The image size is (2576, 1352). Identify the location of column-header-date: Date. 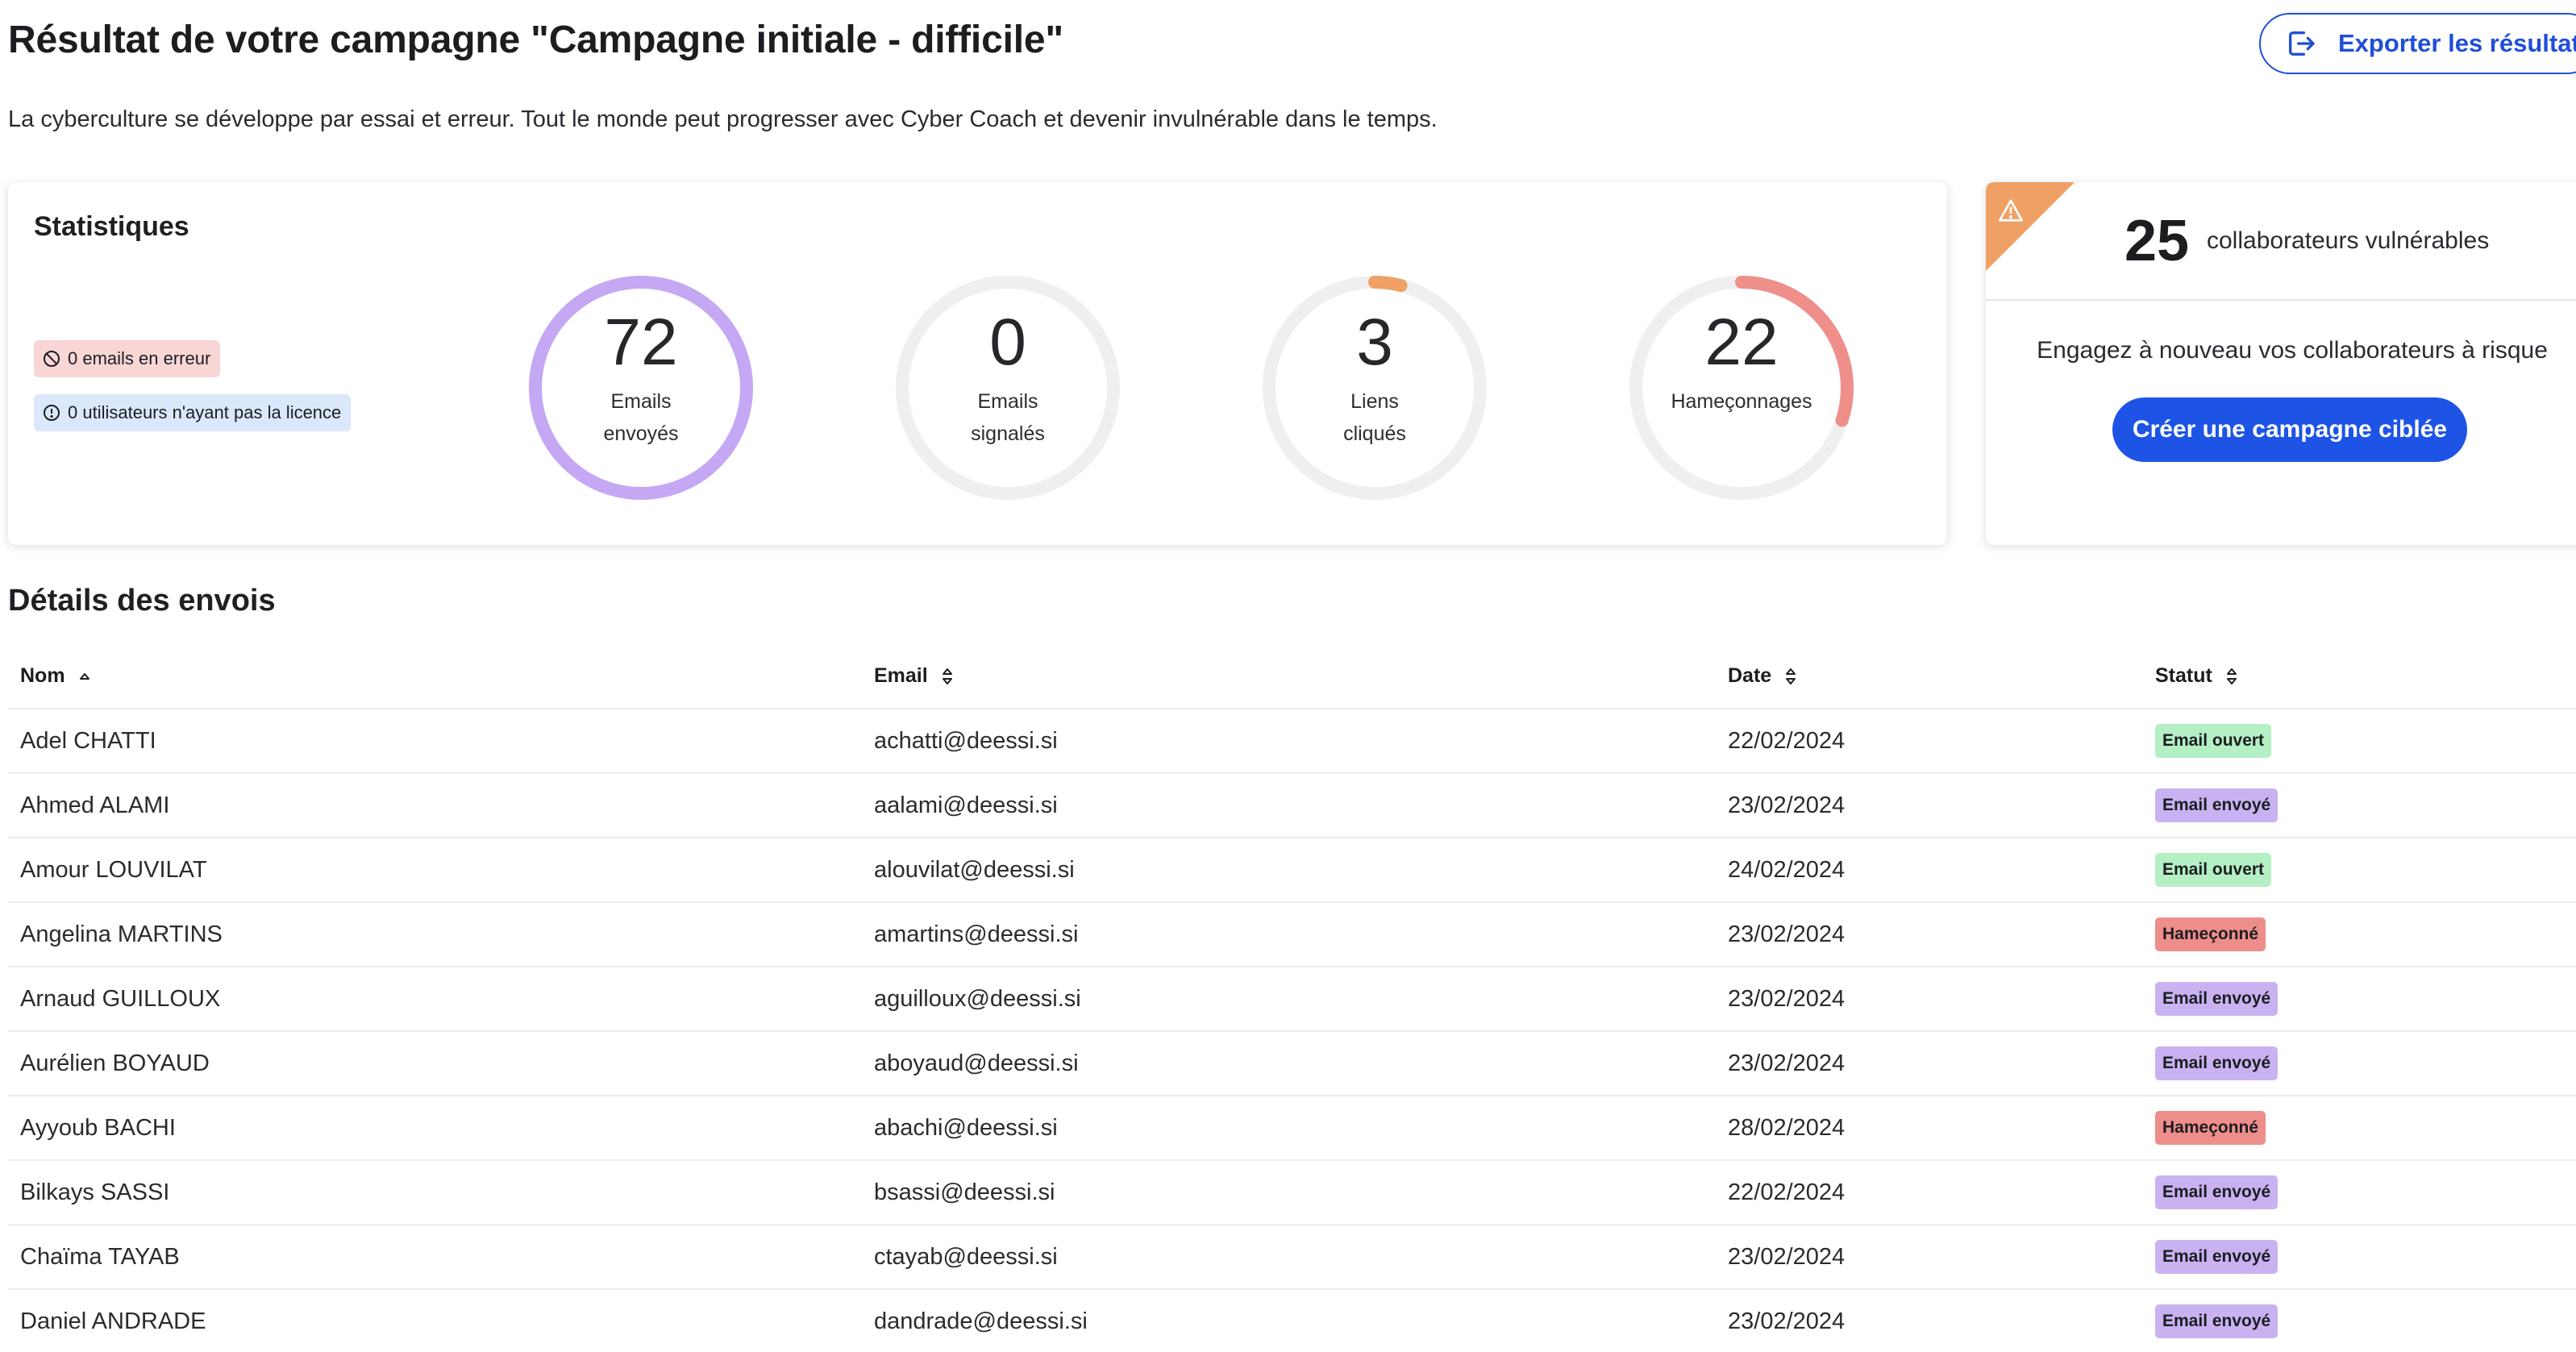
(1764, 676).